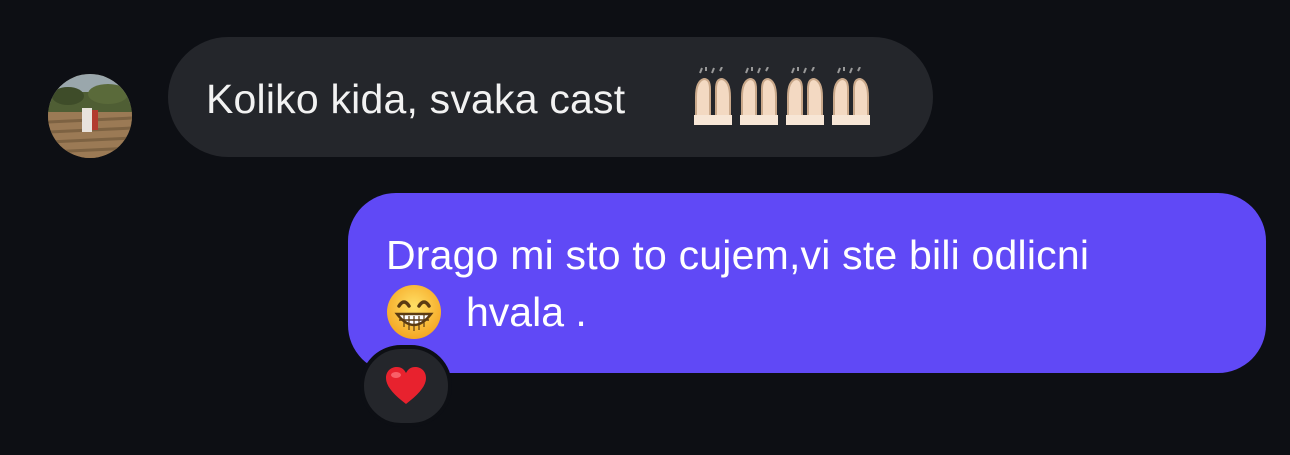  I want to click on outgoing-message-line2-text: hvala ., so click(526, 311).